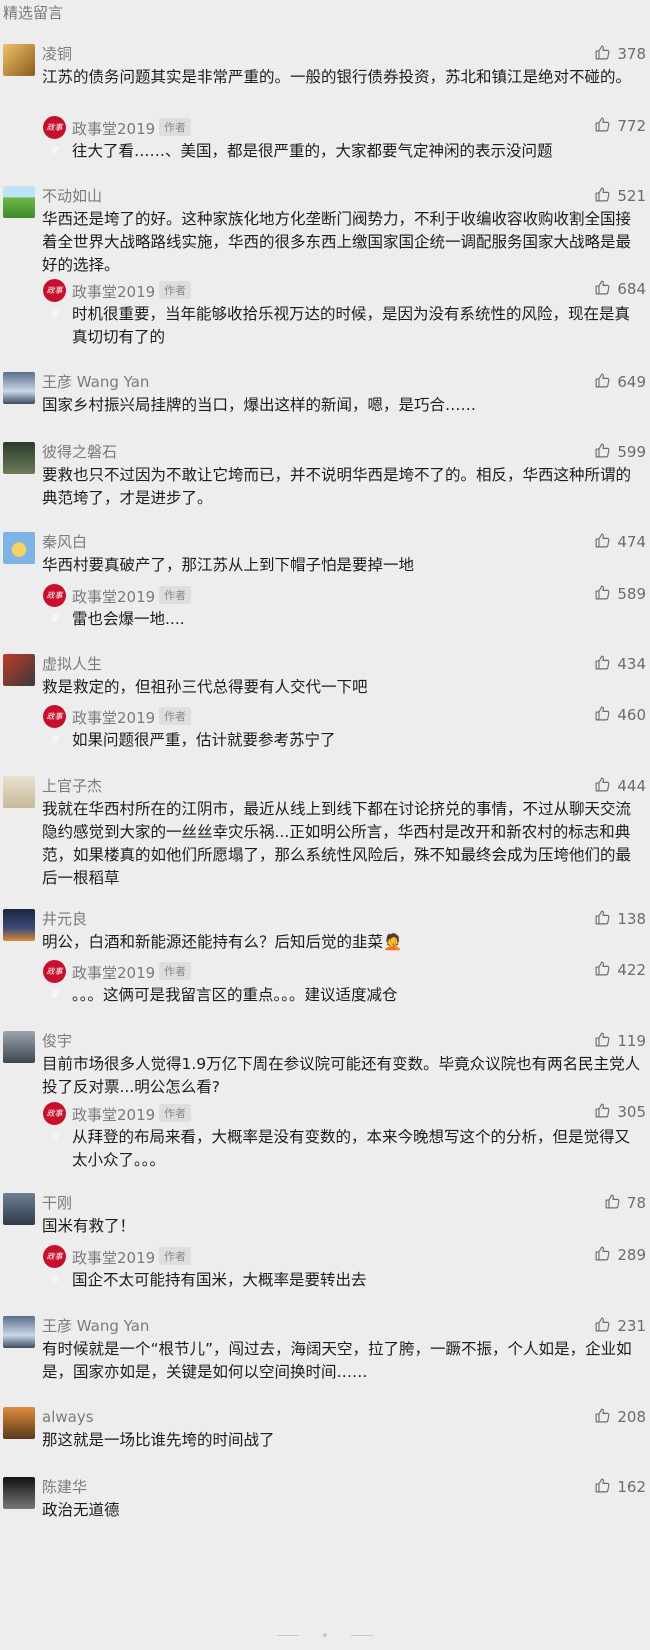 The width and height of the screenshot is (650, 1650). What do you see at coordinates (620, 452) in the screenshot?
I see `like-button: 599` at bounding box center [620, 452].